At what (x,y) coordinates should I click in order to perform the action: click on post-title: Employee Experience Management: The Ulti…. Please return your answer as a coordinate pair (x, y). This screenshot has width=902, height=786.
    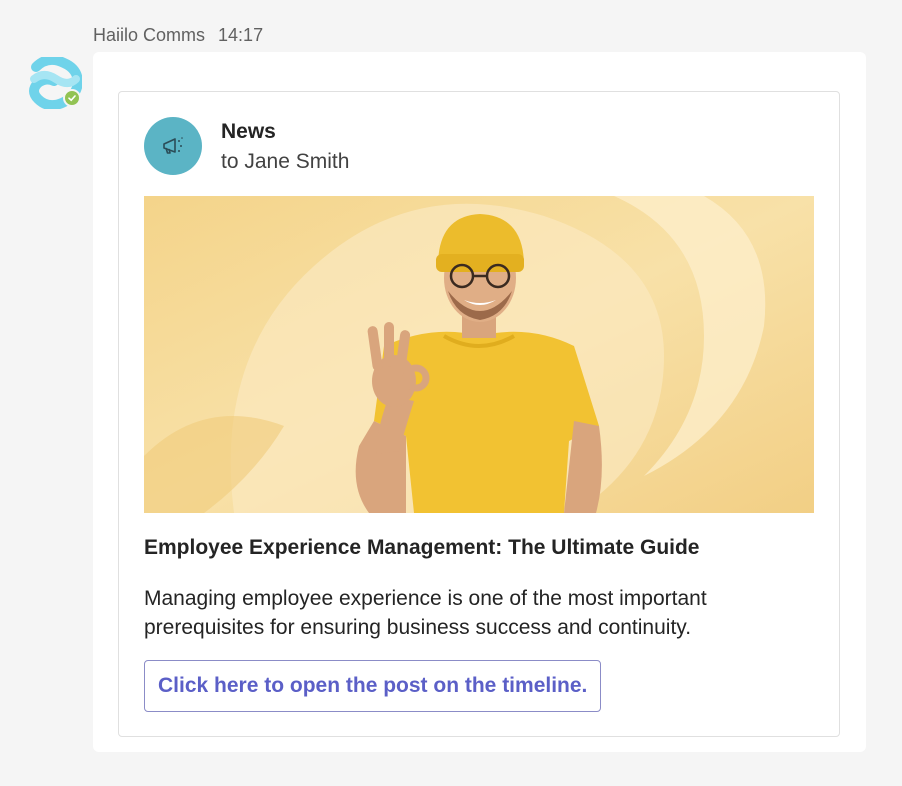
    Looking at the image, I should click on (422, 547).